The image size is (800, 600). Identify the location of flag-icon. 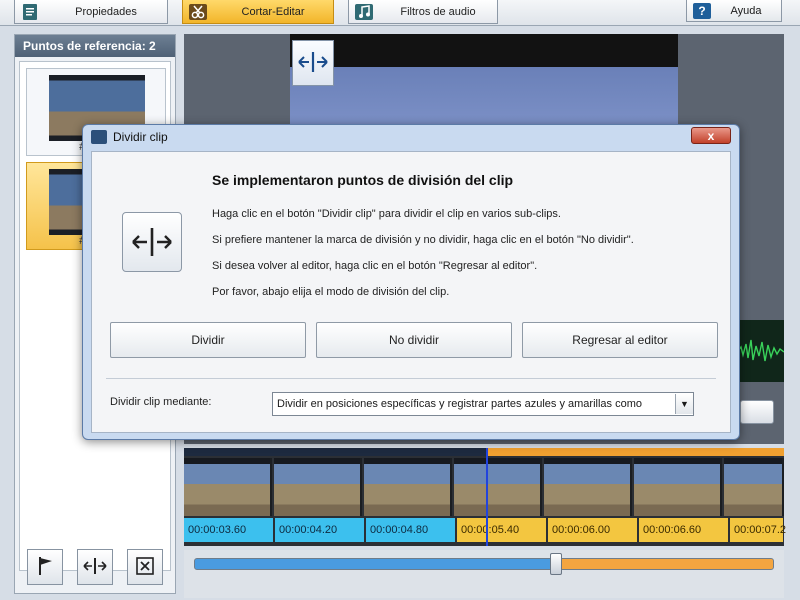
(45, 567).